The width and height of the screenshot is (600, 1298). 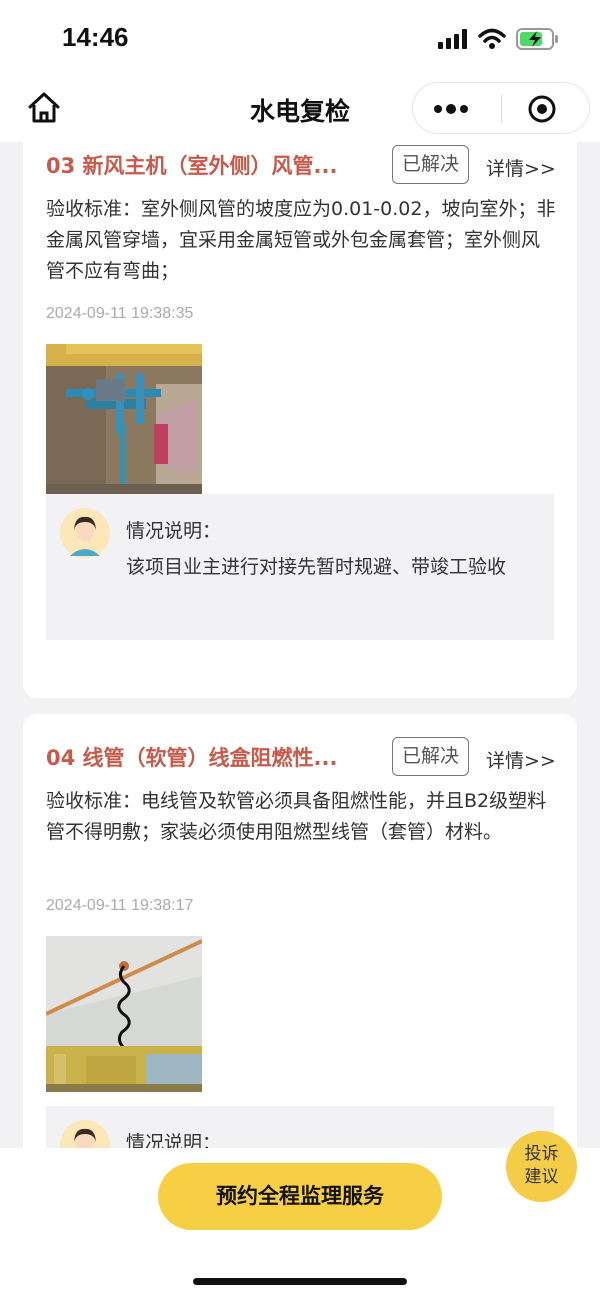 What do you see at coordinates (120, 313) in the screenshot?
I see `issue-timestamp: 2024-09-11 19:38:35` at bounding box center [120, 313].